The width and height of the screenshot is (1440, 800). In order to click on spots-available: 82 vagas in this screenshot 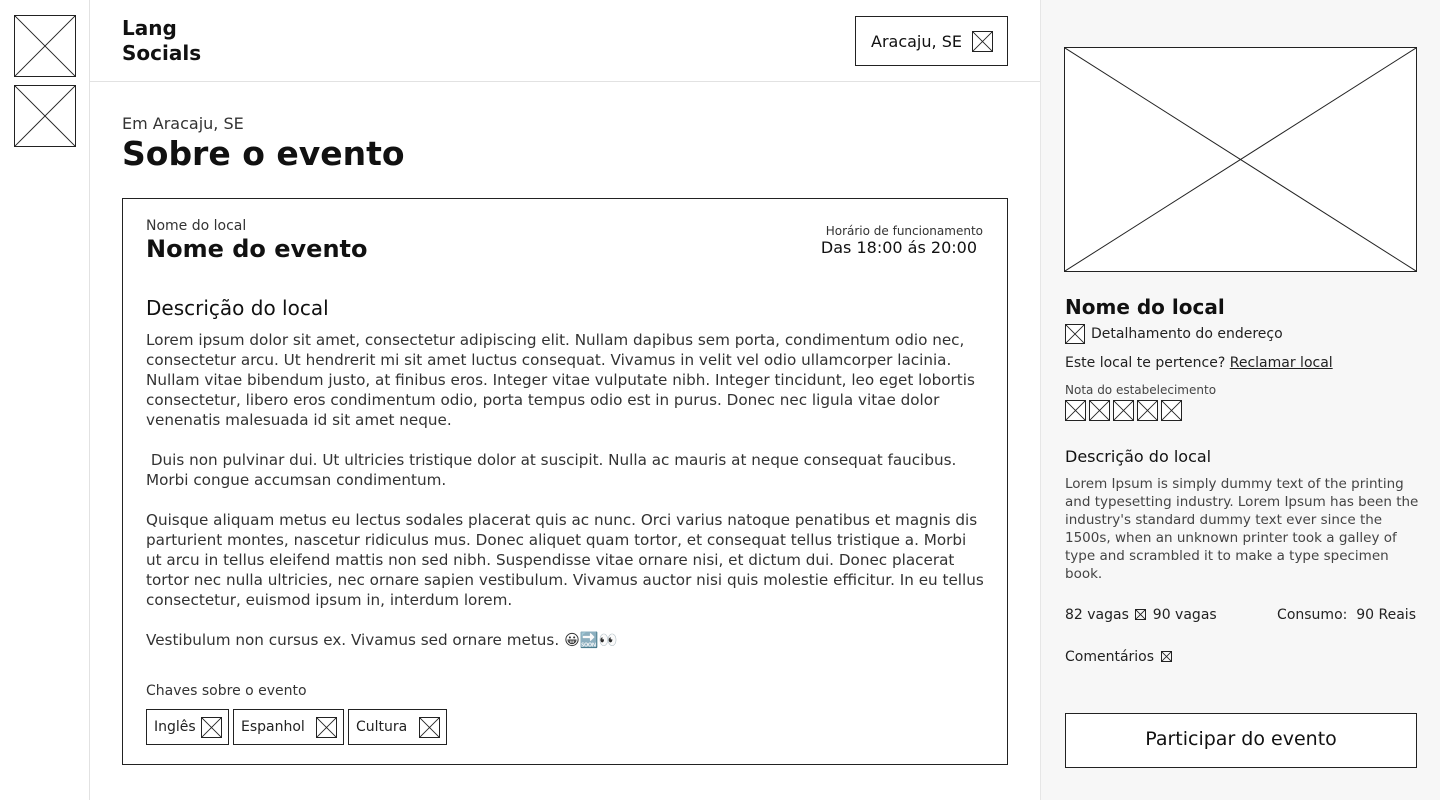, I will do `click(1097, 615)`.